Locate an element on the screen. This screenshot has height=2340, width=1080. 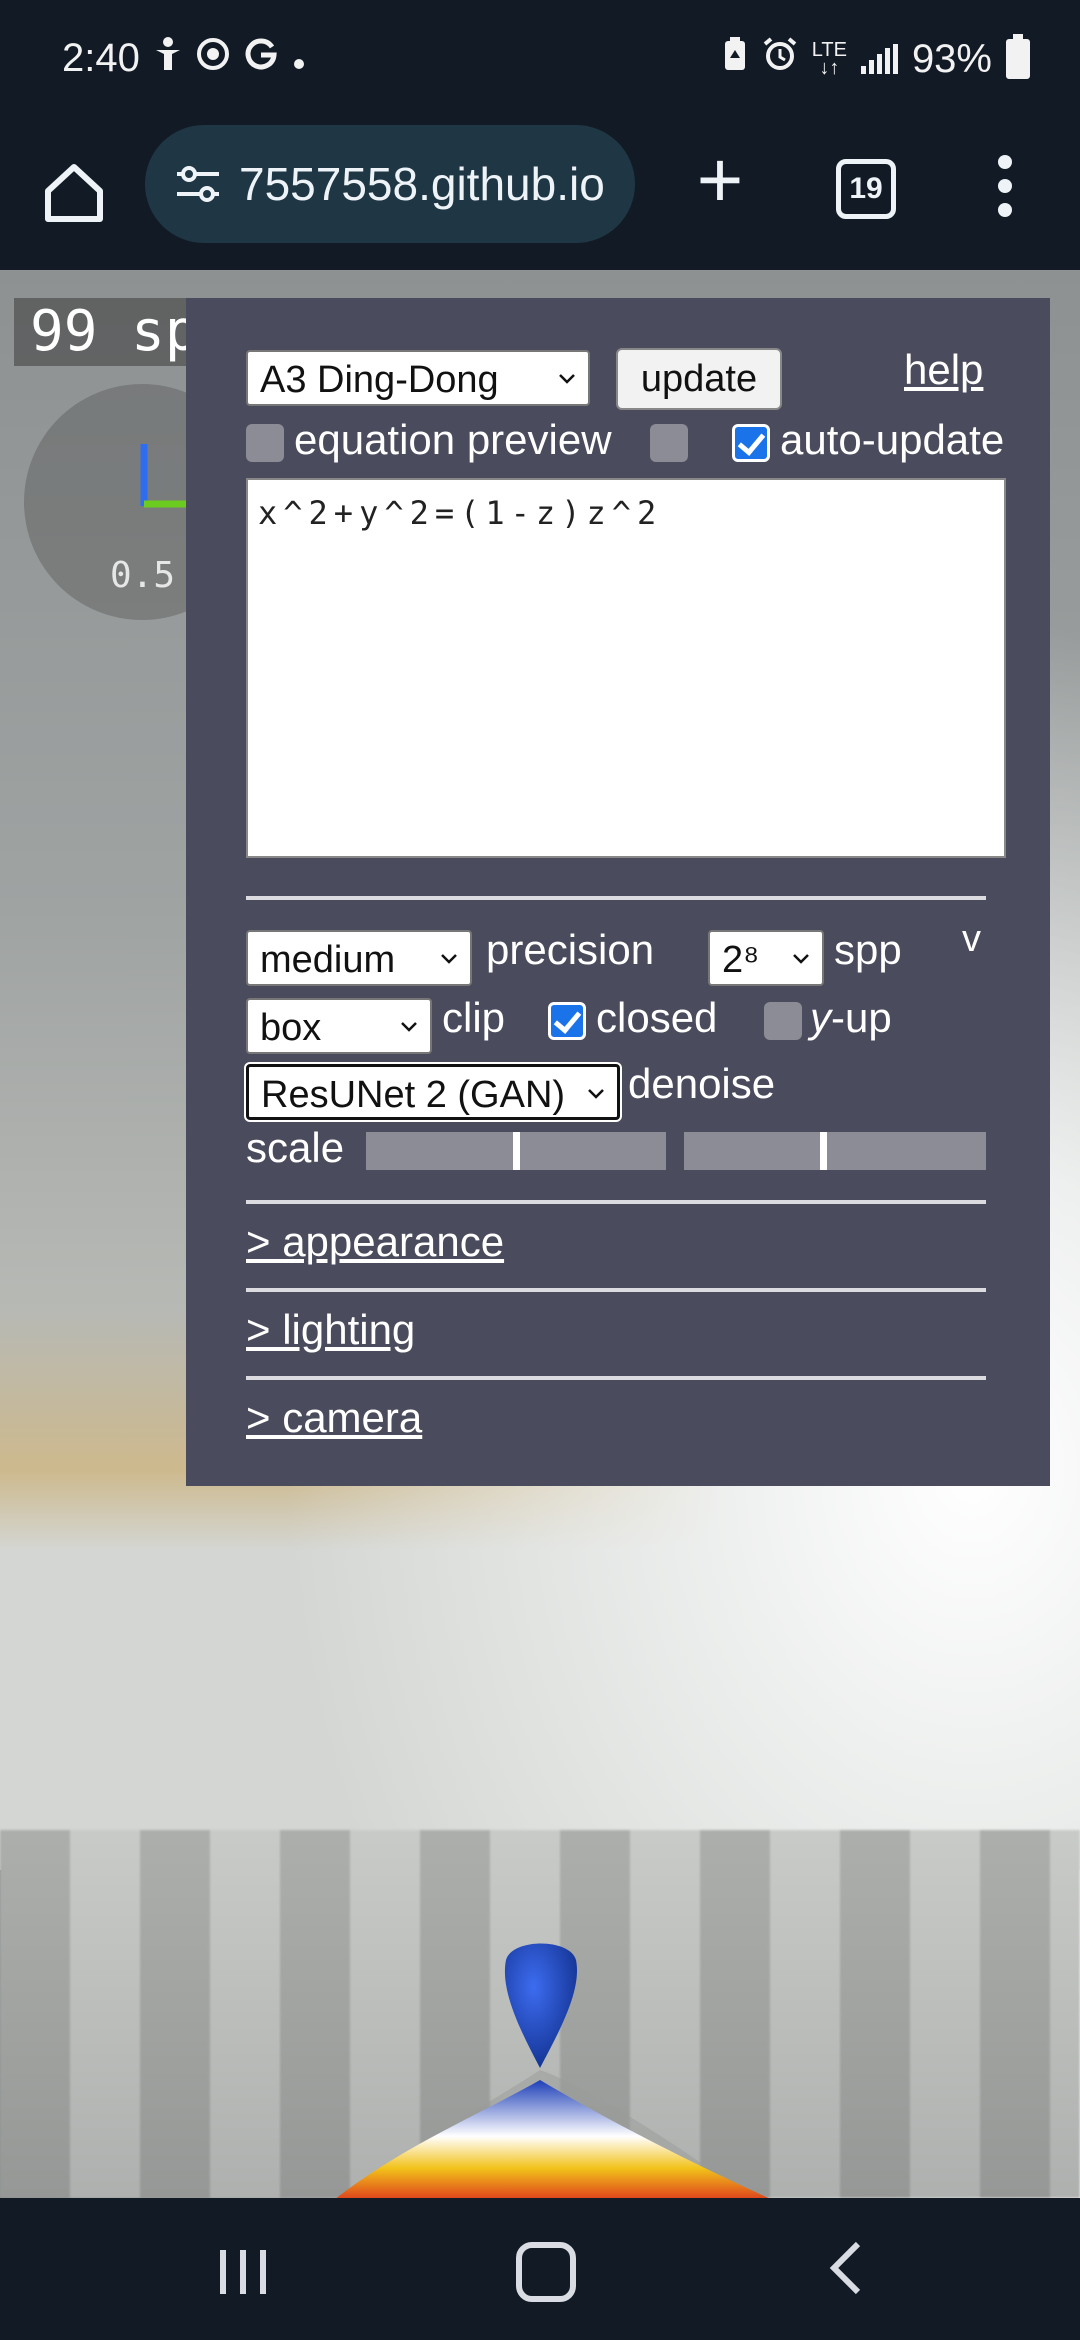
precision-label: precision is located at coordinates (570, 949).